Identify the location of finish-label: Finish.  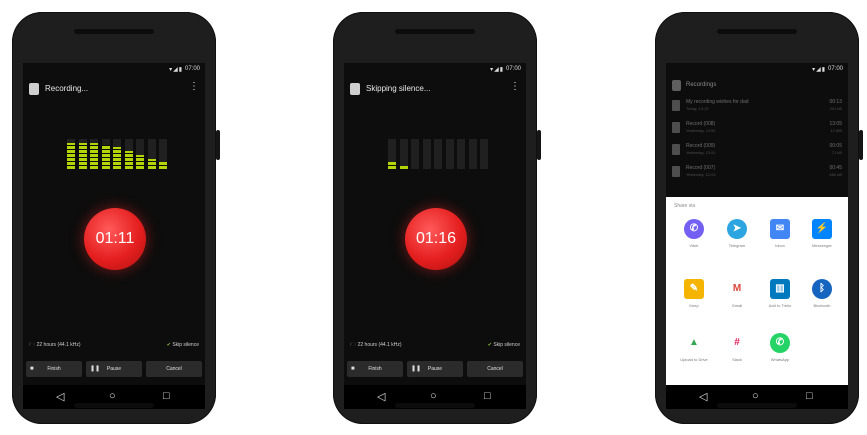
(54, 369).